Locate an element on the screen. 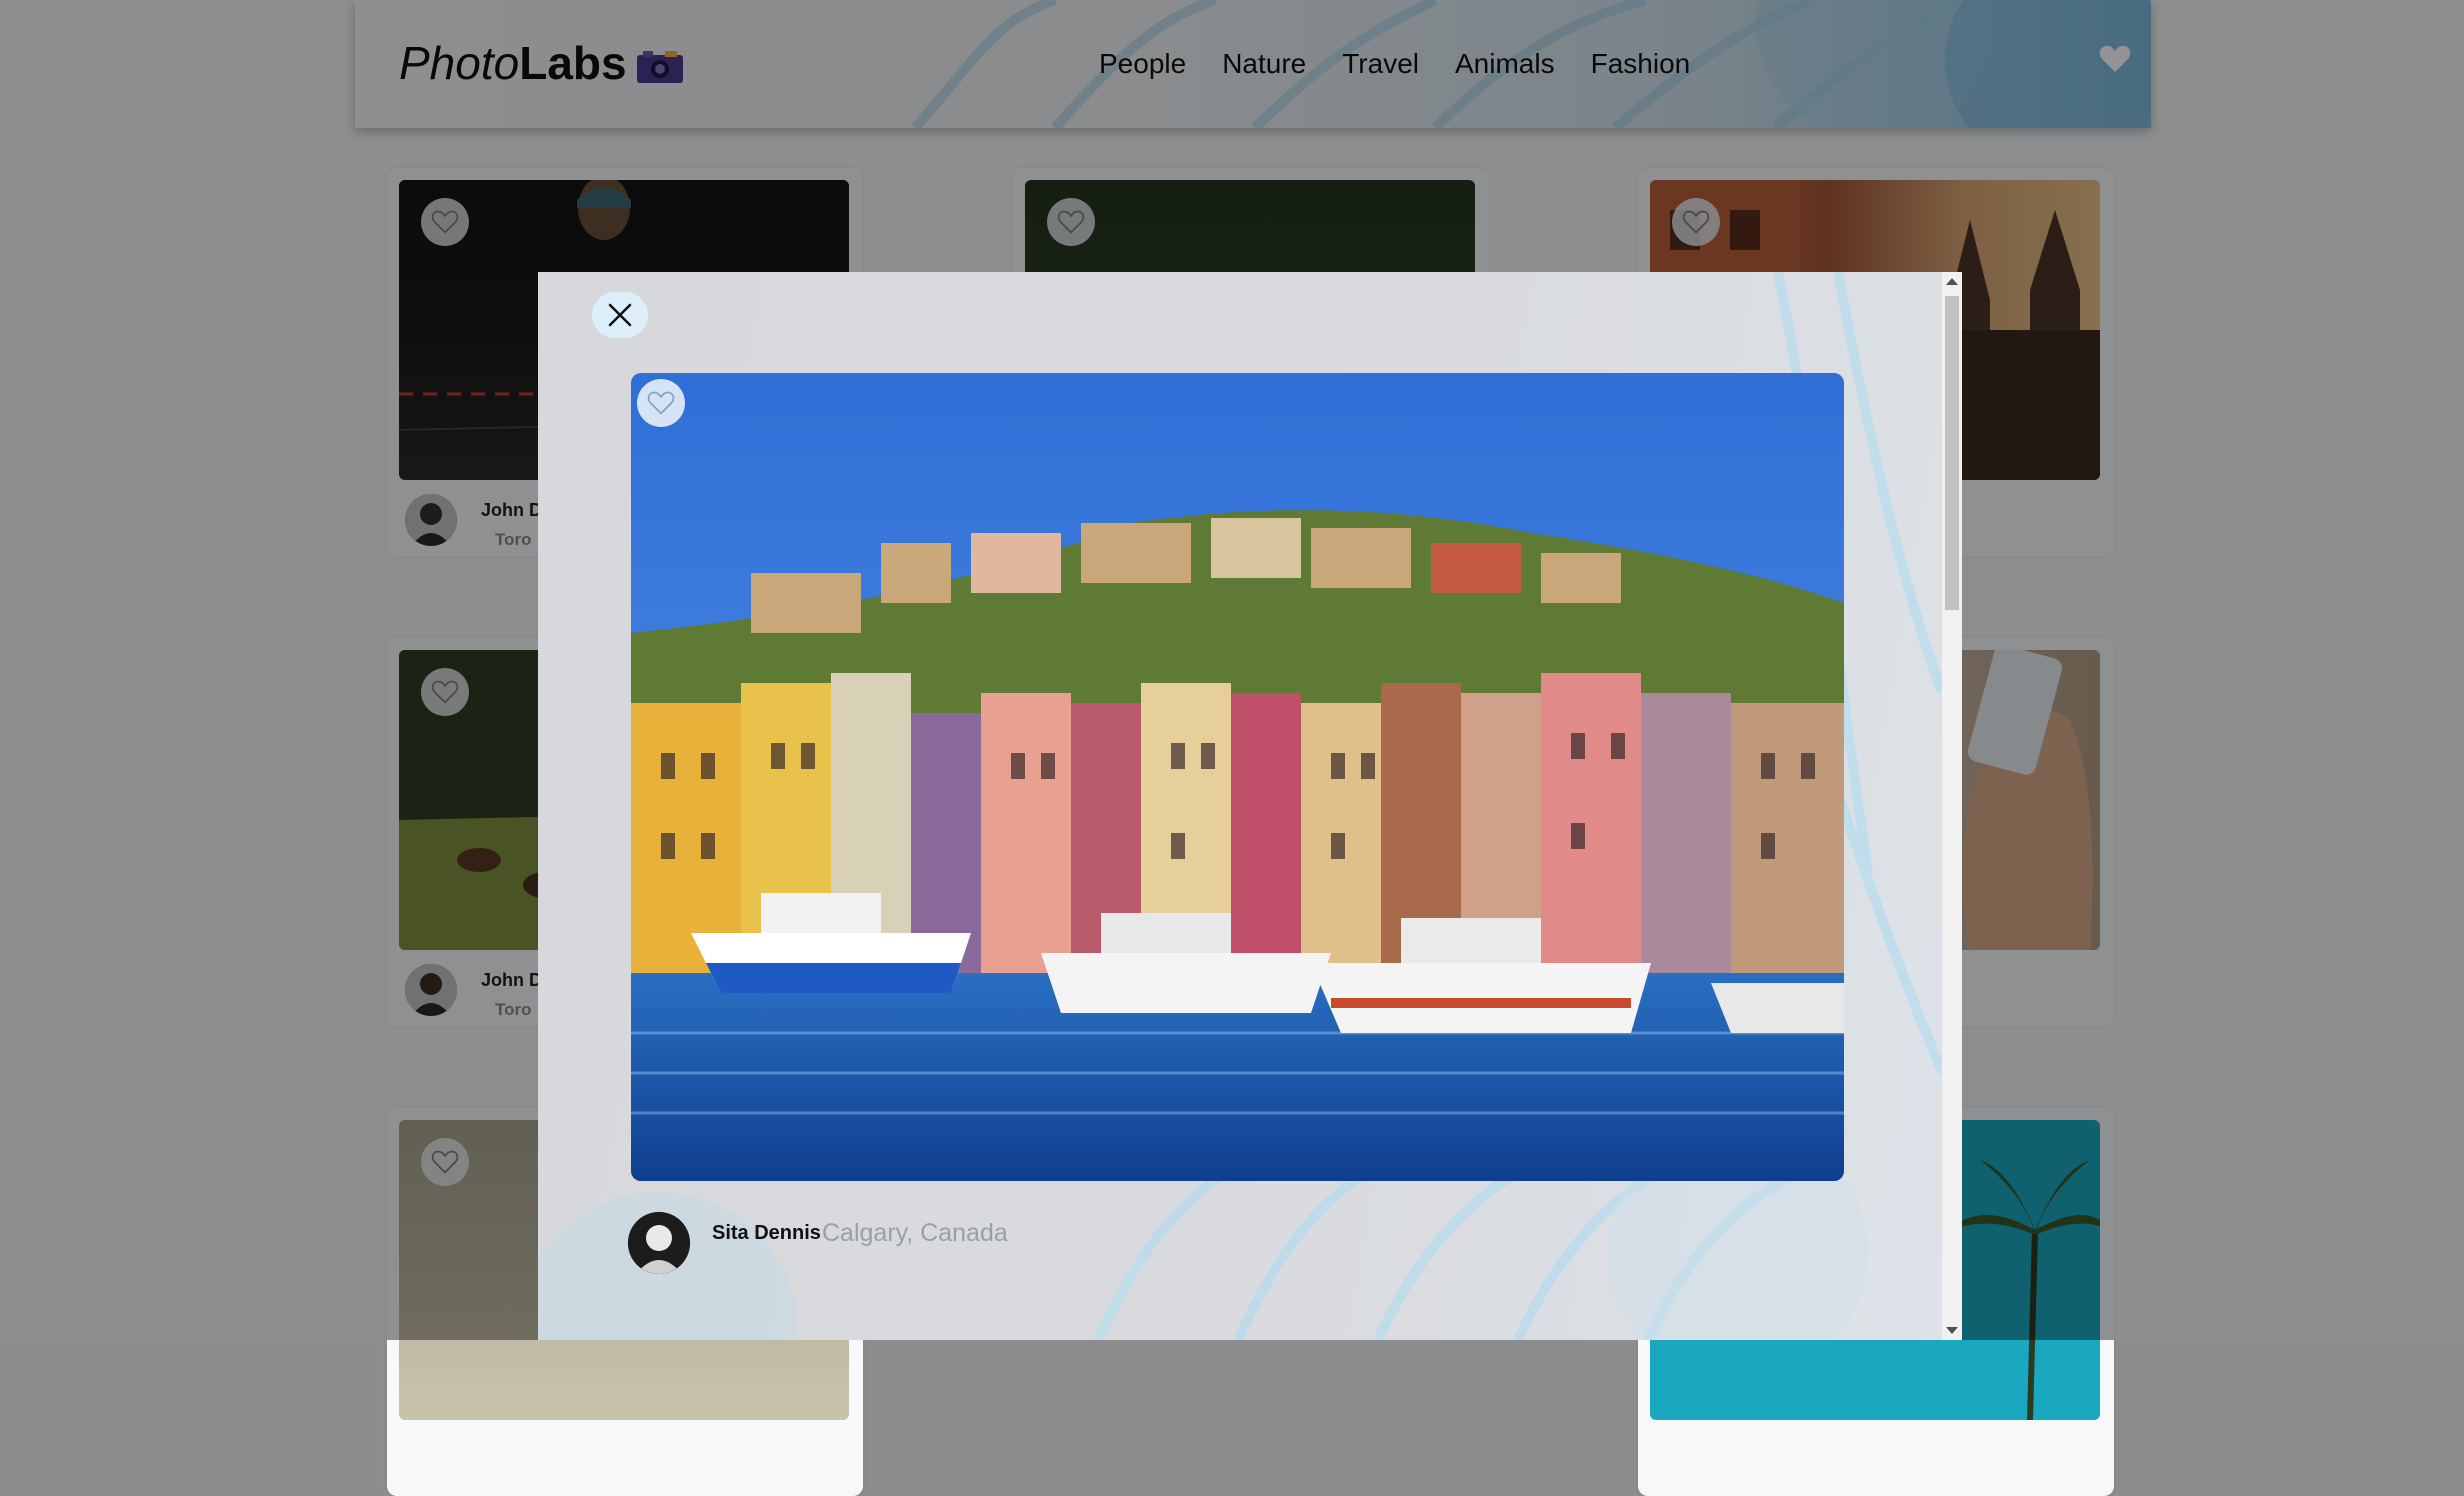 The height and width of the screenshot is (1496, 2464). close-icon is located at coordinates (620, 315).